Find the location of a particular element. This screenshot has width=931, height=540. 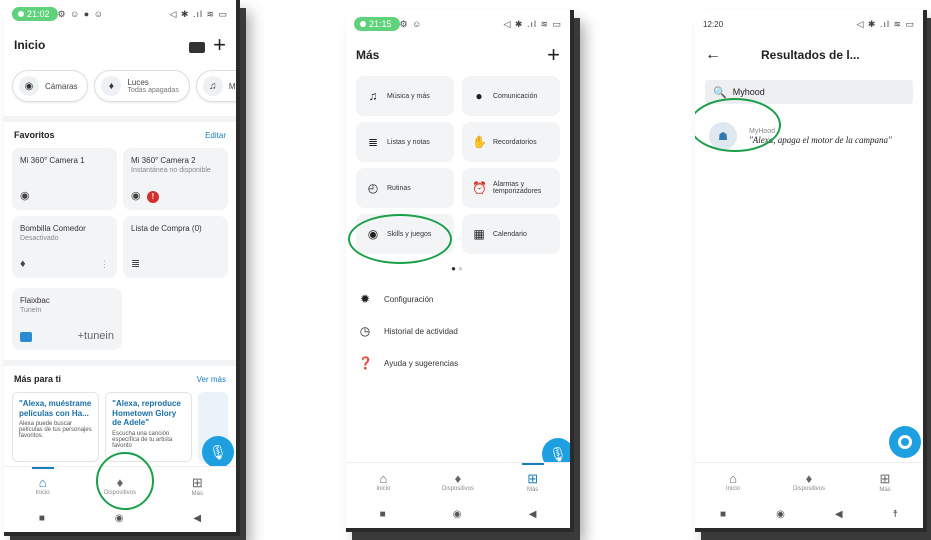

favorites-header: Favoritos Editar is located at coordinates (120, 133).